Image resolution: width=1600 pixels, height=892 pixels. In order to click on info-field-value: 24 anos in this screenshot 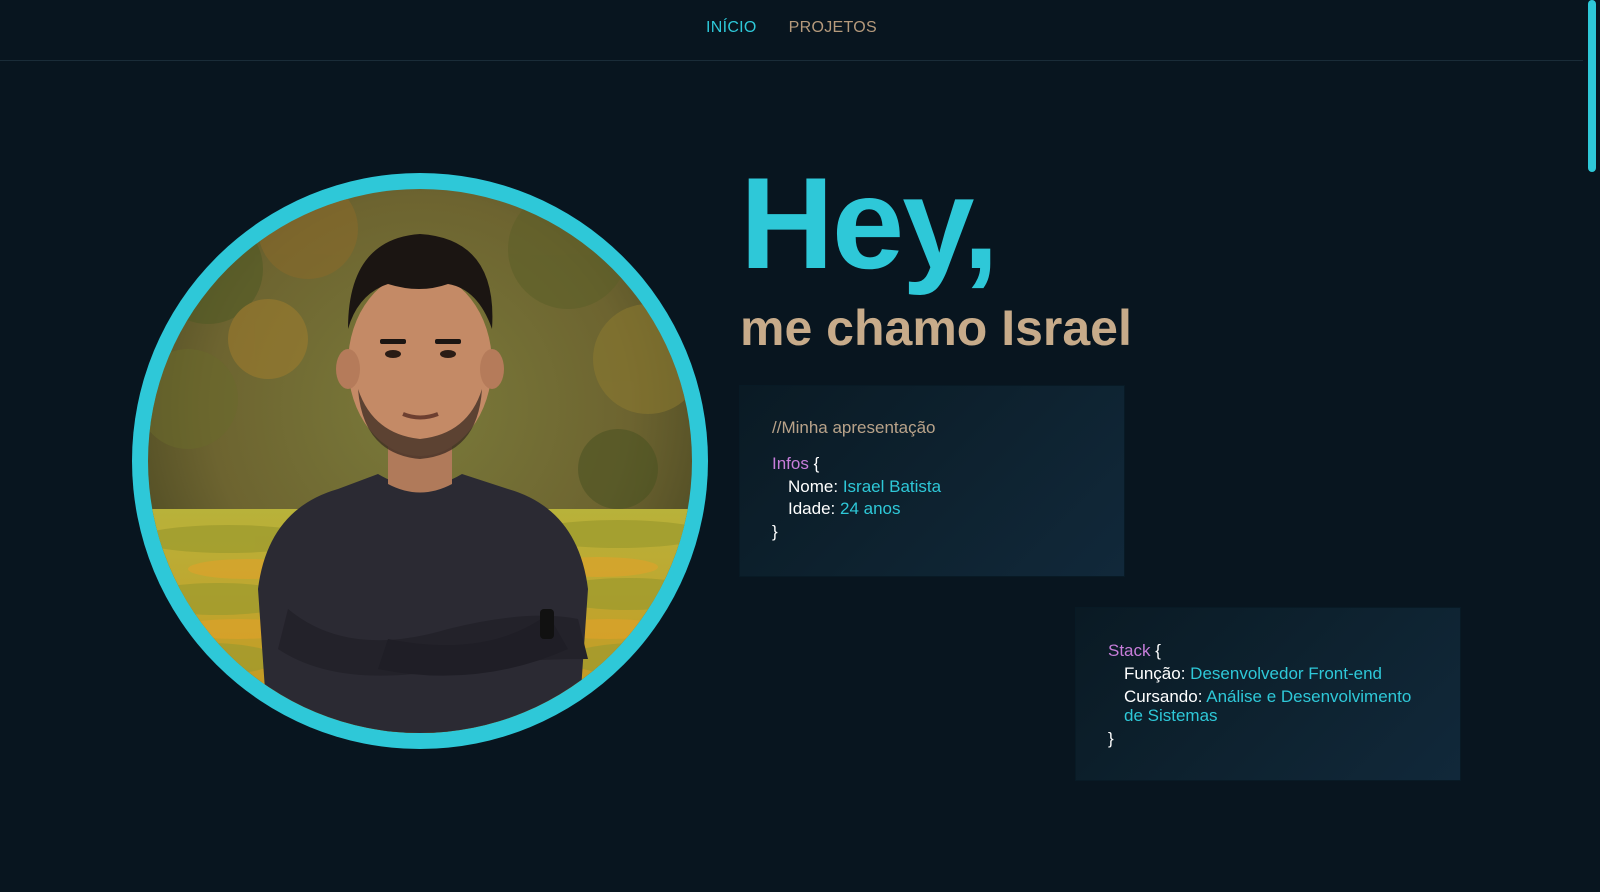, I will do `click(870, 508)`.